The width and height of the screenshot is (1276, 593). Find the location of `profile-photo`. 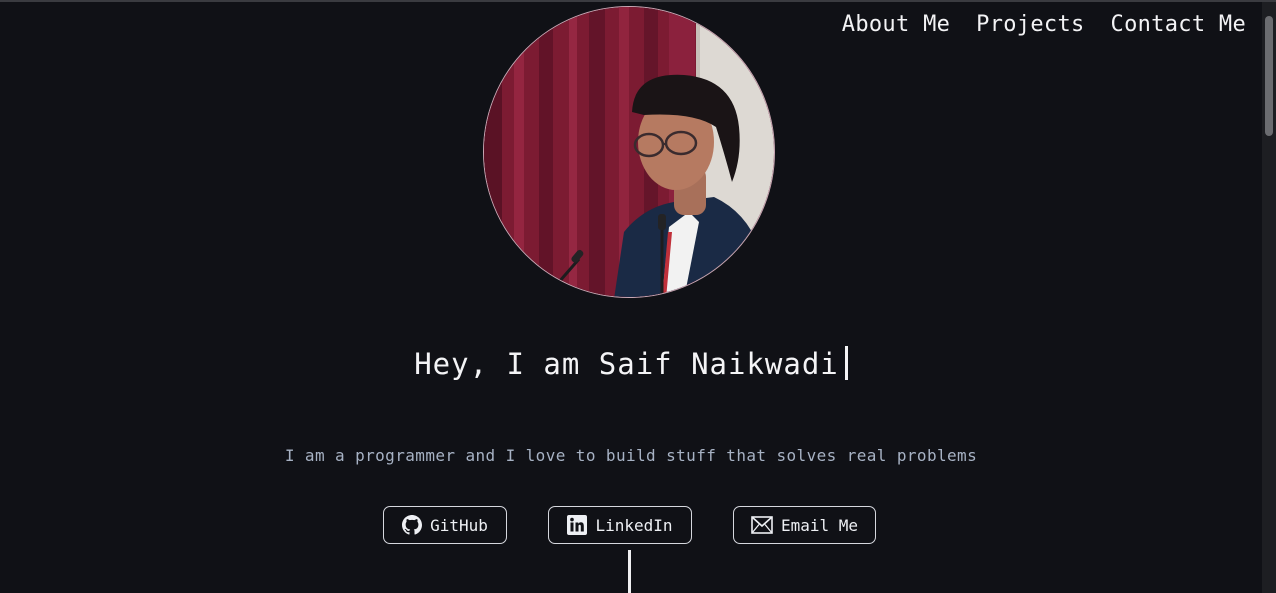

profile-photo is located at coordinates (629, 152).